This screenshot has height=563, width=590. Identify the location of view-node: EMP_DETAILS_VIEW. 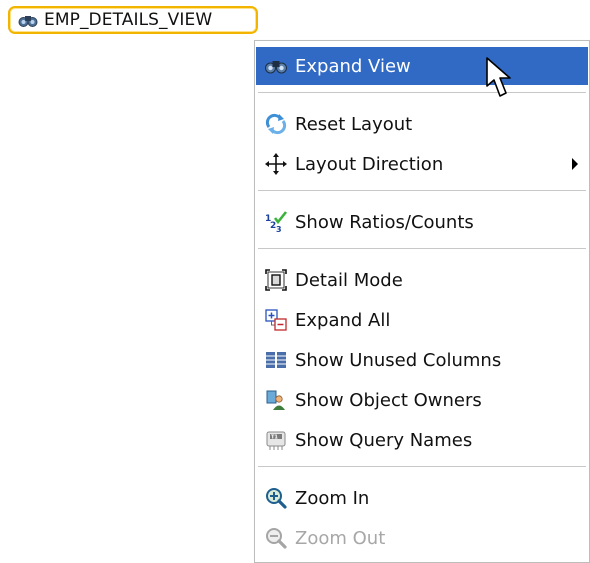
(133, 20).